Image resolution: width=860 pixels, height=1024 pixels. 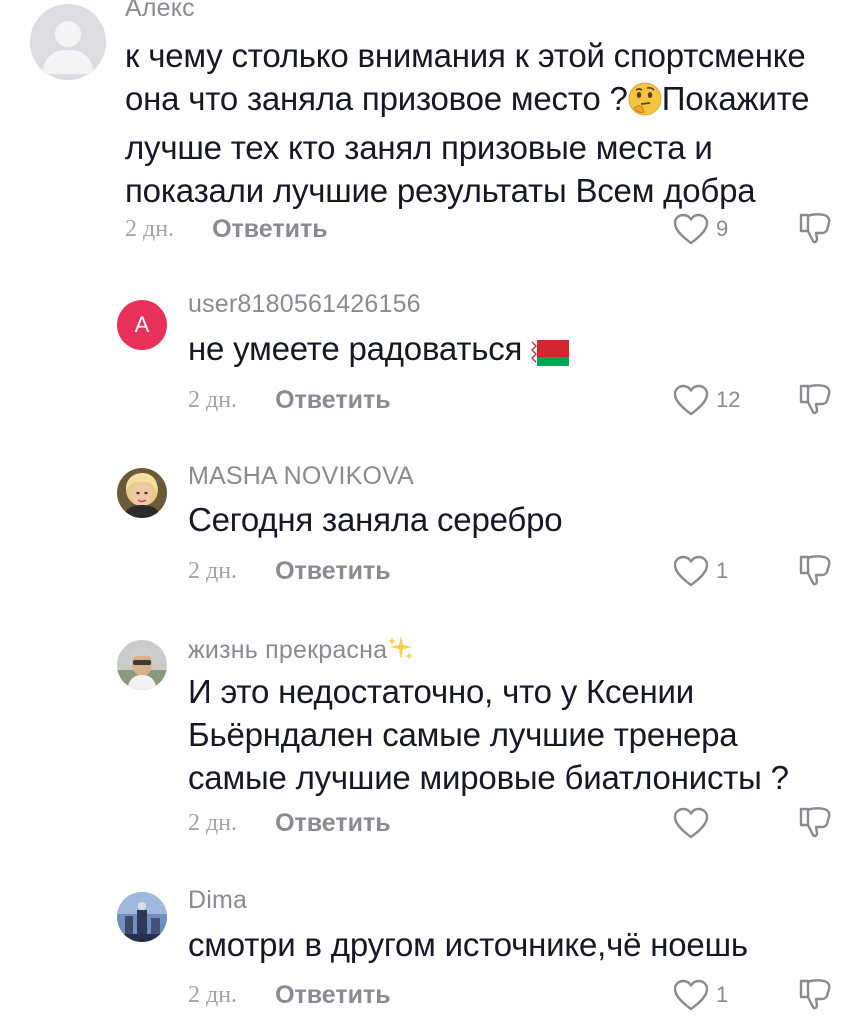 I want to click on avatar-letter: A, so click(x=142, y=324).